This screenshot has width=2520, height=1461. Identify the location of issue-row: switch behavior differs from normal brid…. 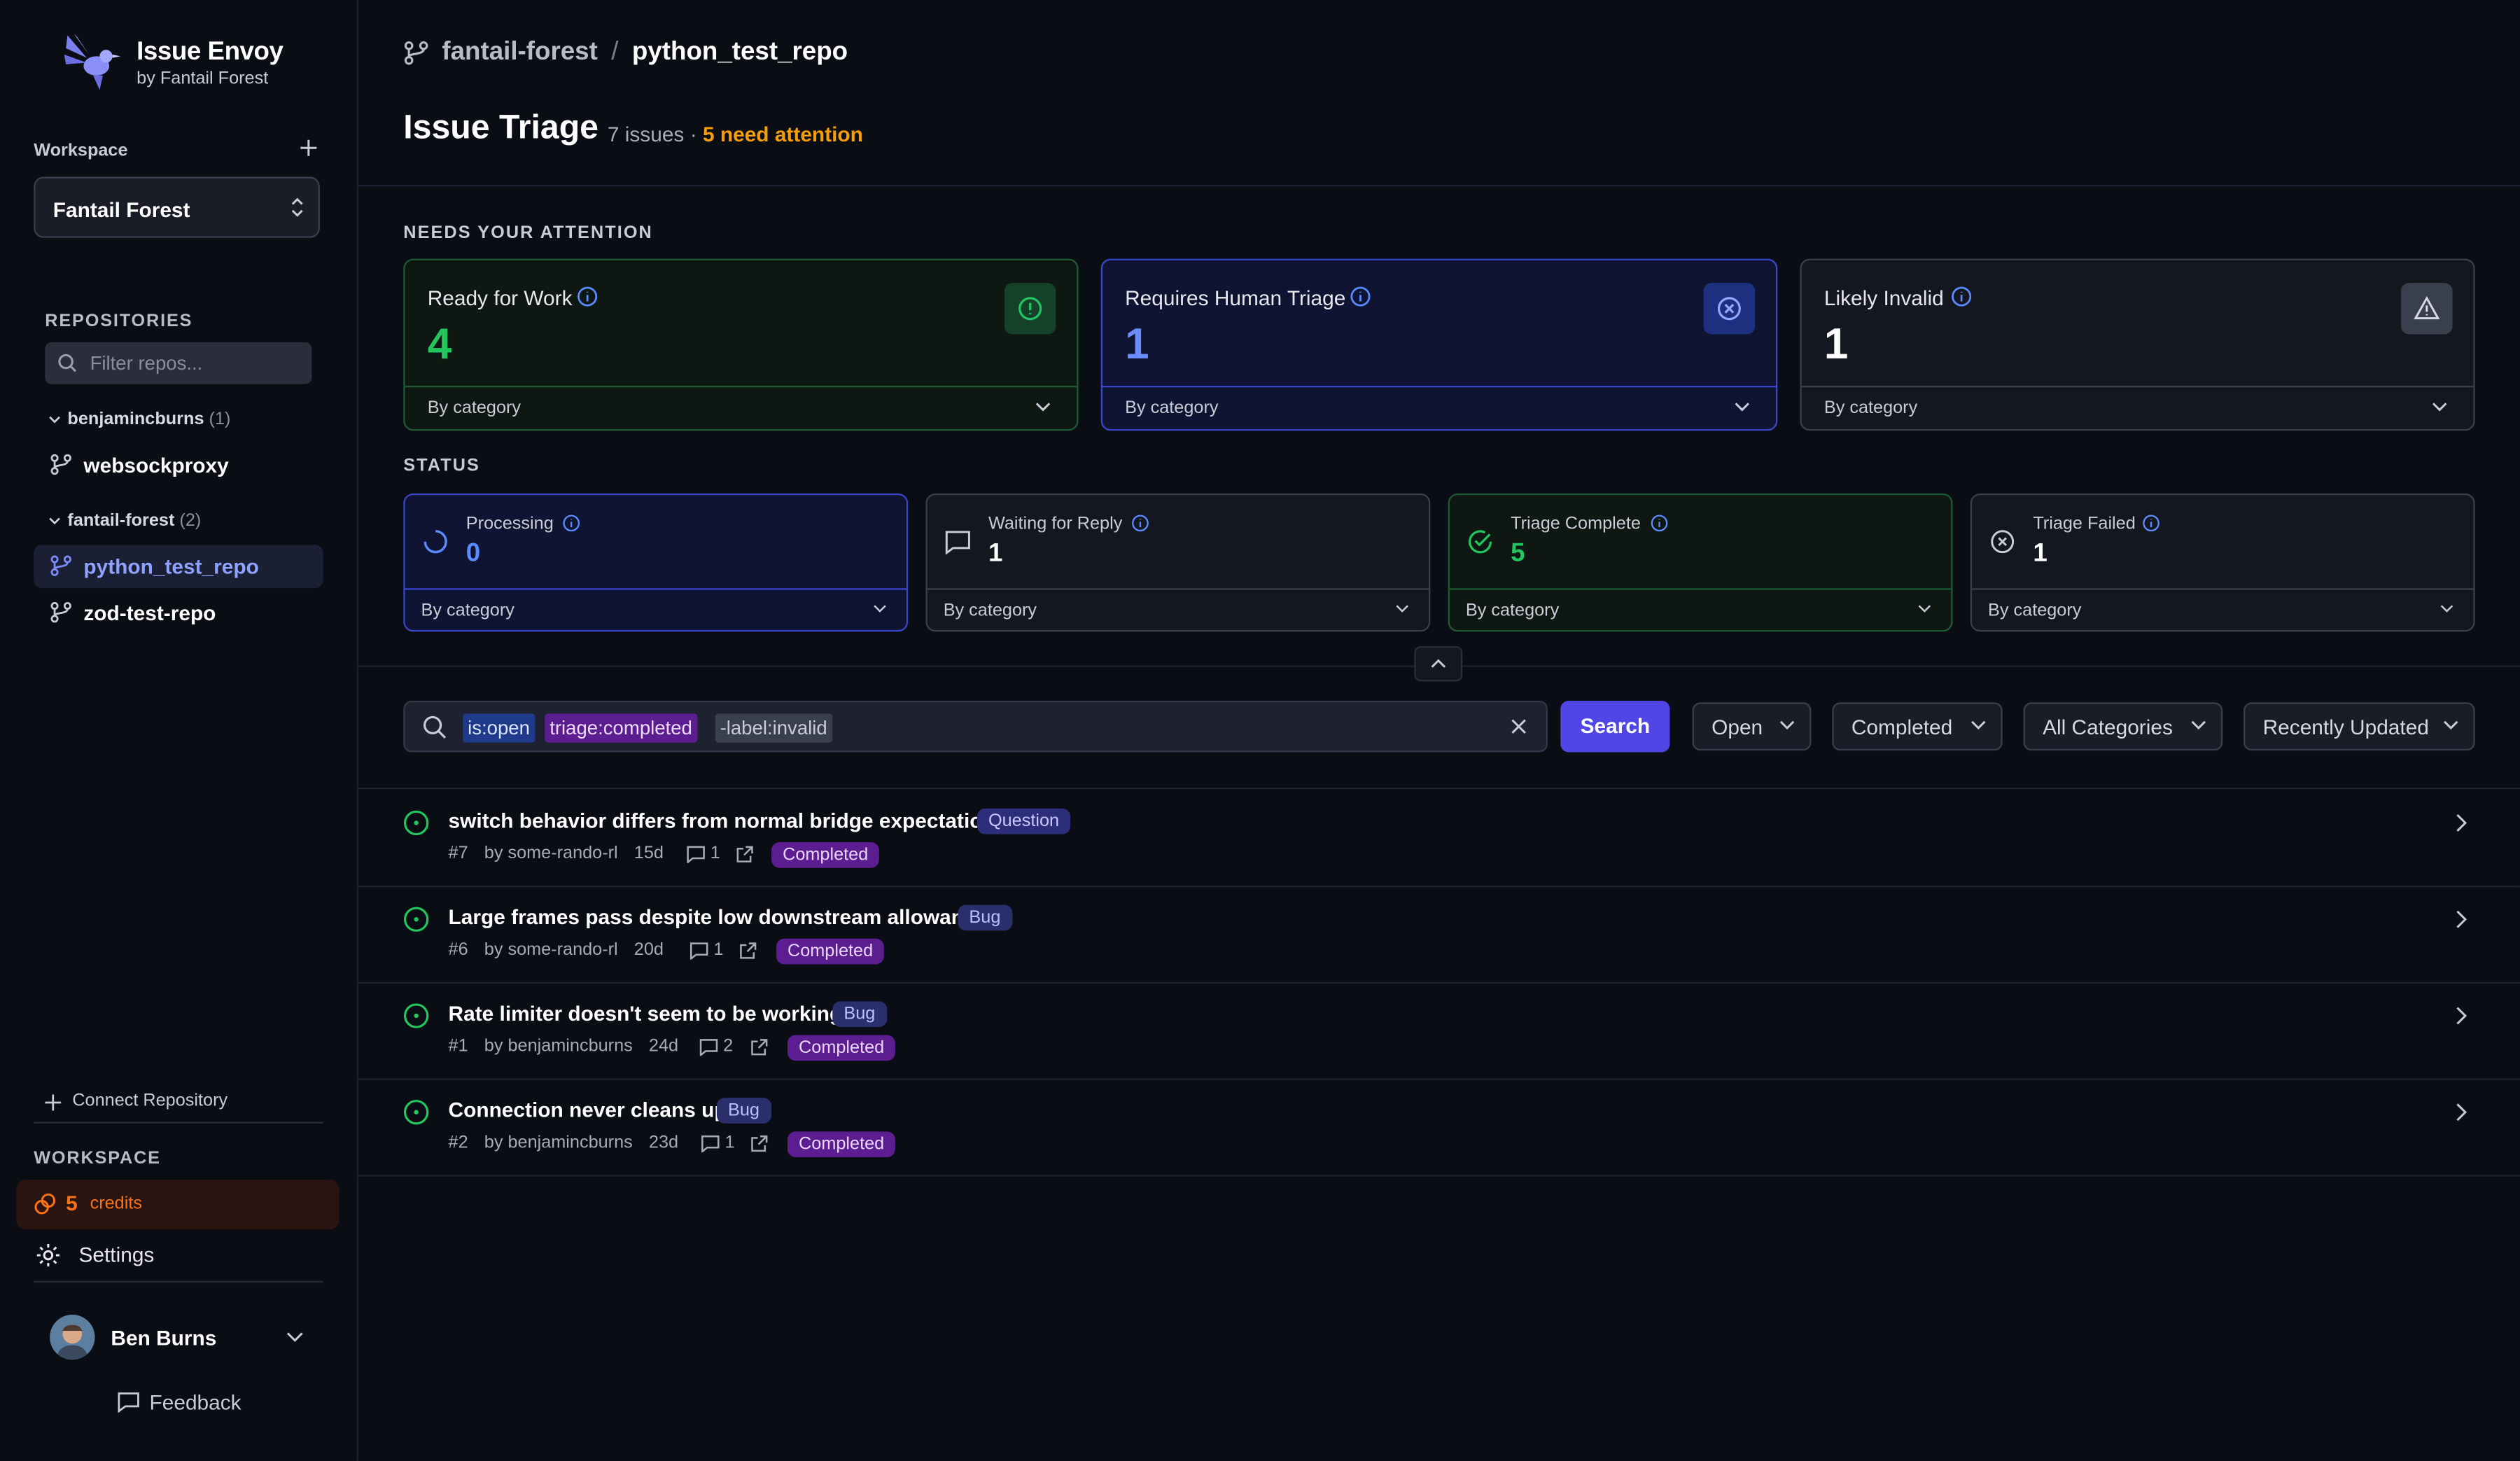
(1439, 838).